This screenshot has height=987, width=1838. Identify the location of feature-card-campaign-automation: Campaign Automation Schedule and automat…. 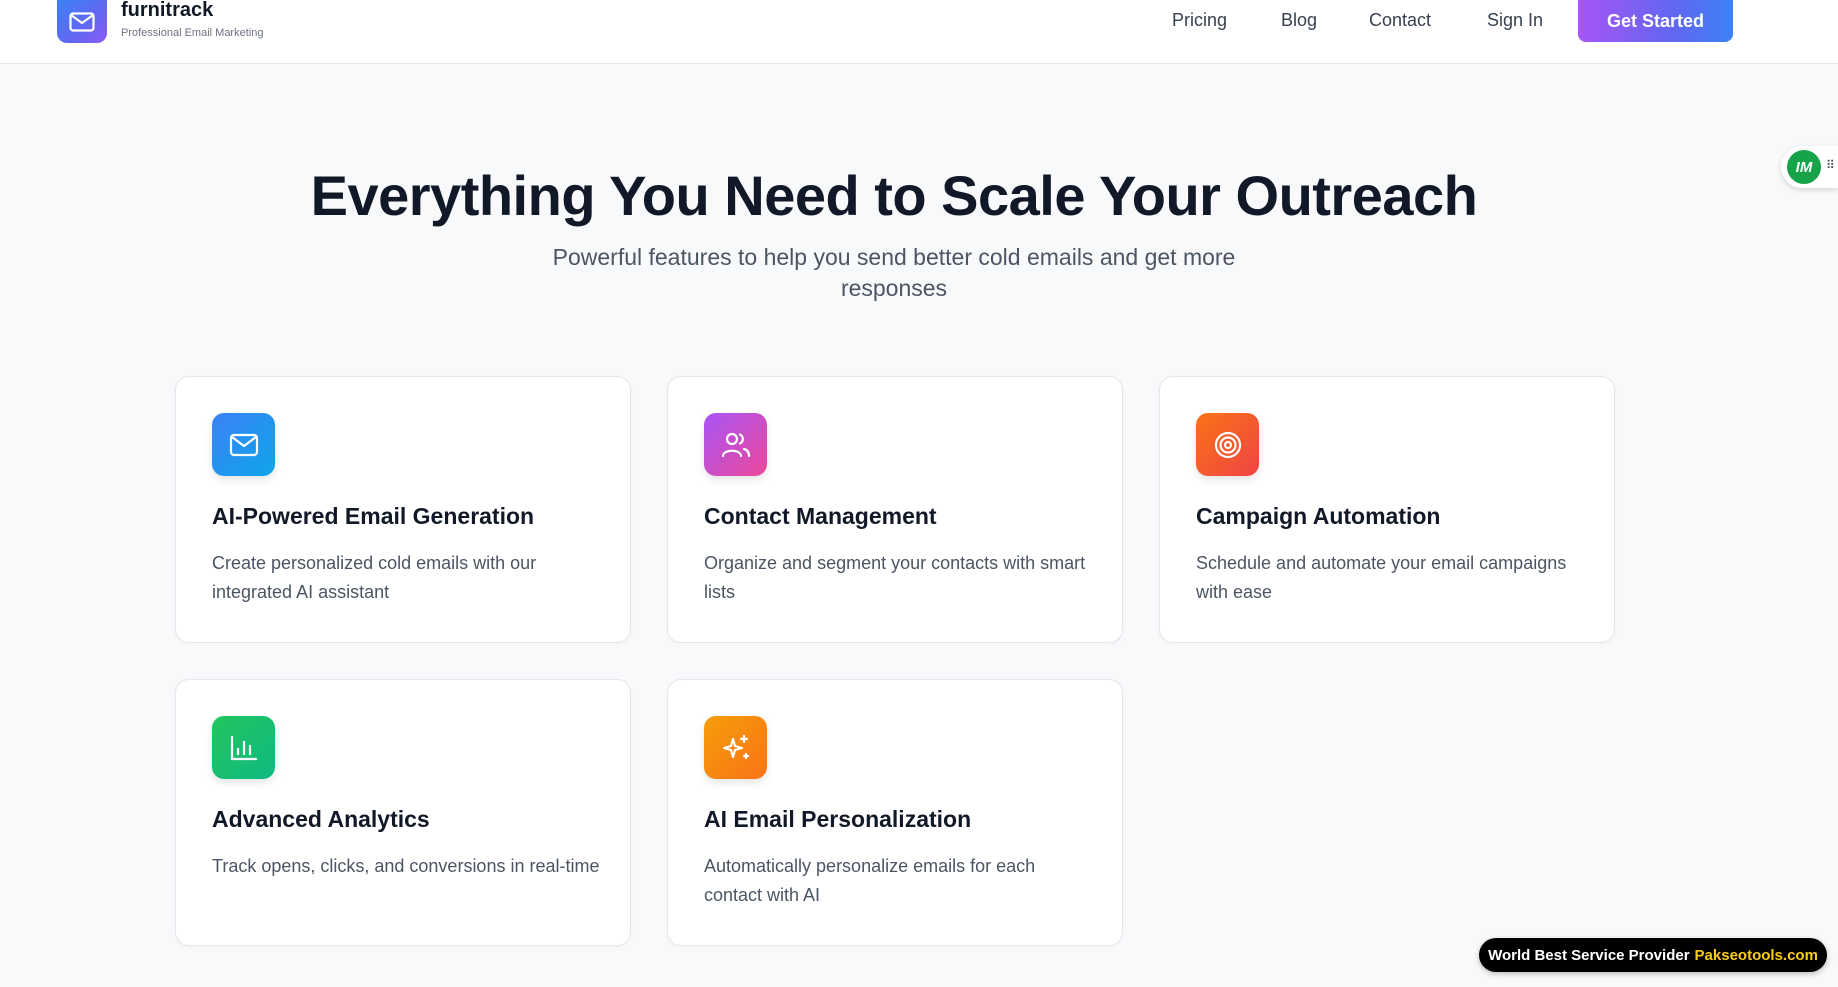
(1387, 509).